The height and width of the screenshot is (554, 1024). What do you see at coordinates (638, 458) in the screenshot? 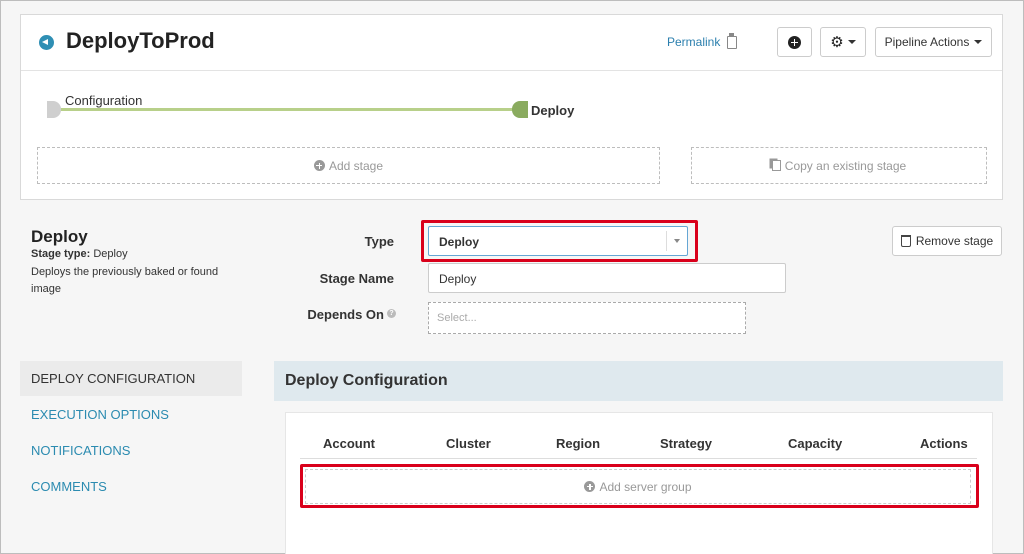
I see `table-divider` at bounding box center [638, 458].